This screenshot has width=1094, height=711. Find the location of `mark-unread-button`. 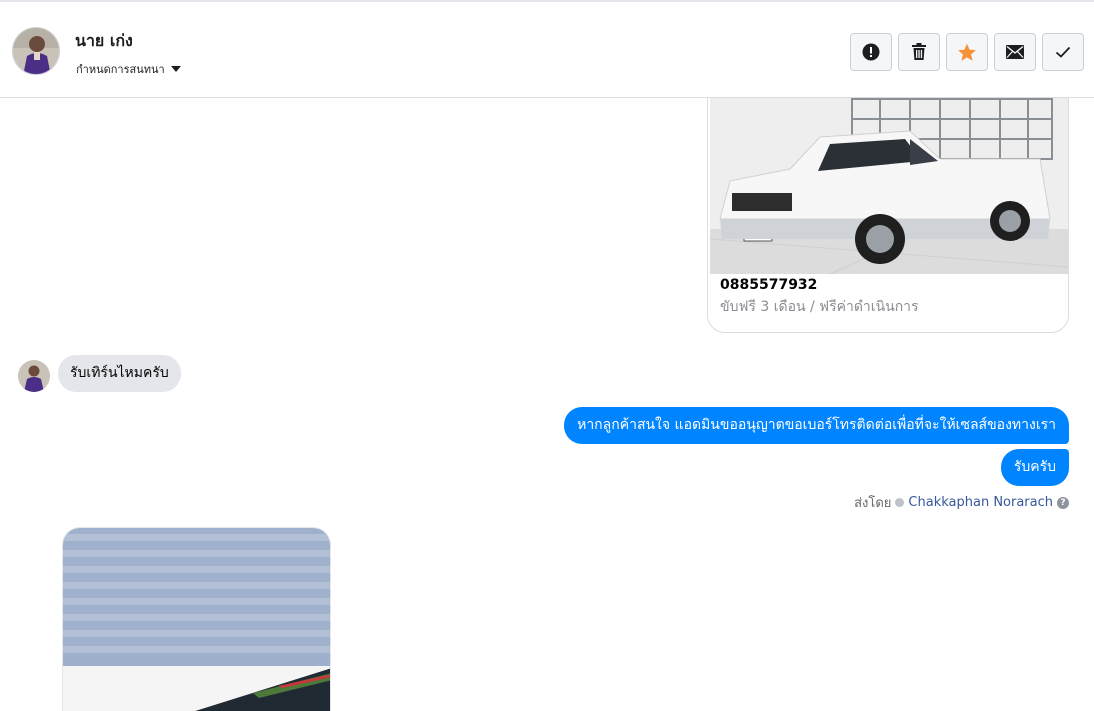

mark-unread-button is located at coordinates (1015, 52).